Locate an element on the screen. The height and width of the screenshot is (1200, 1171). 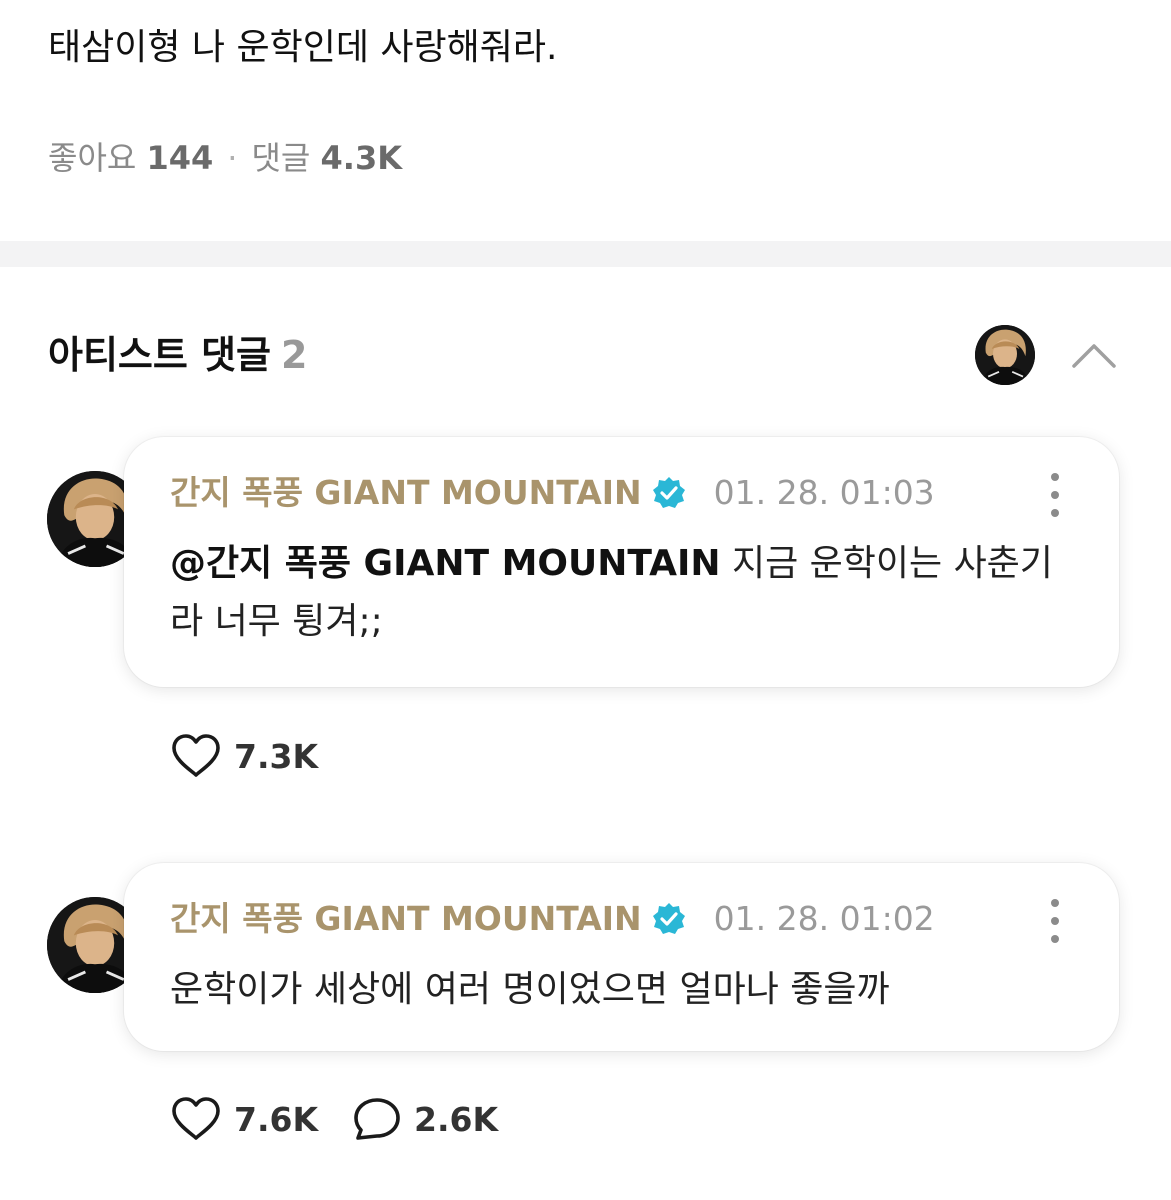
comment-timestamp: 01. 28. 01:03 is located at coordinates (824, 492).